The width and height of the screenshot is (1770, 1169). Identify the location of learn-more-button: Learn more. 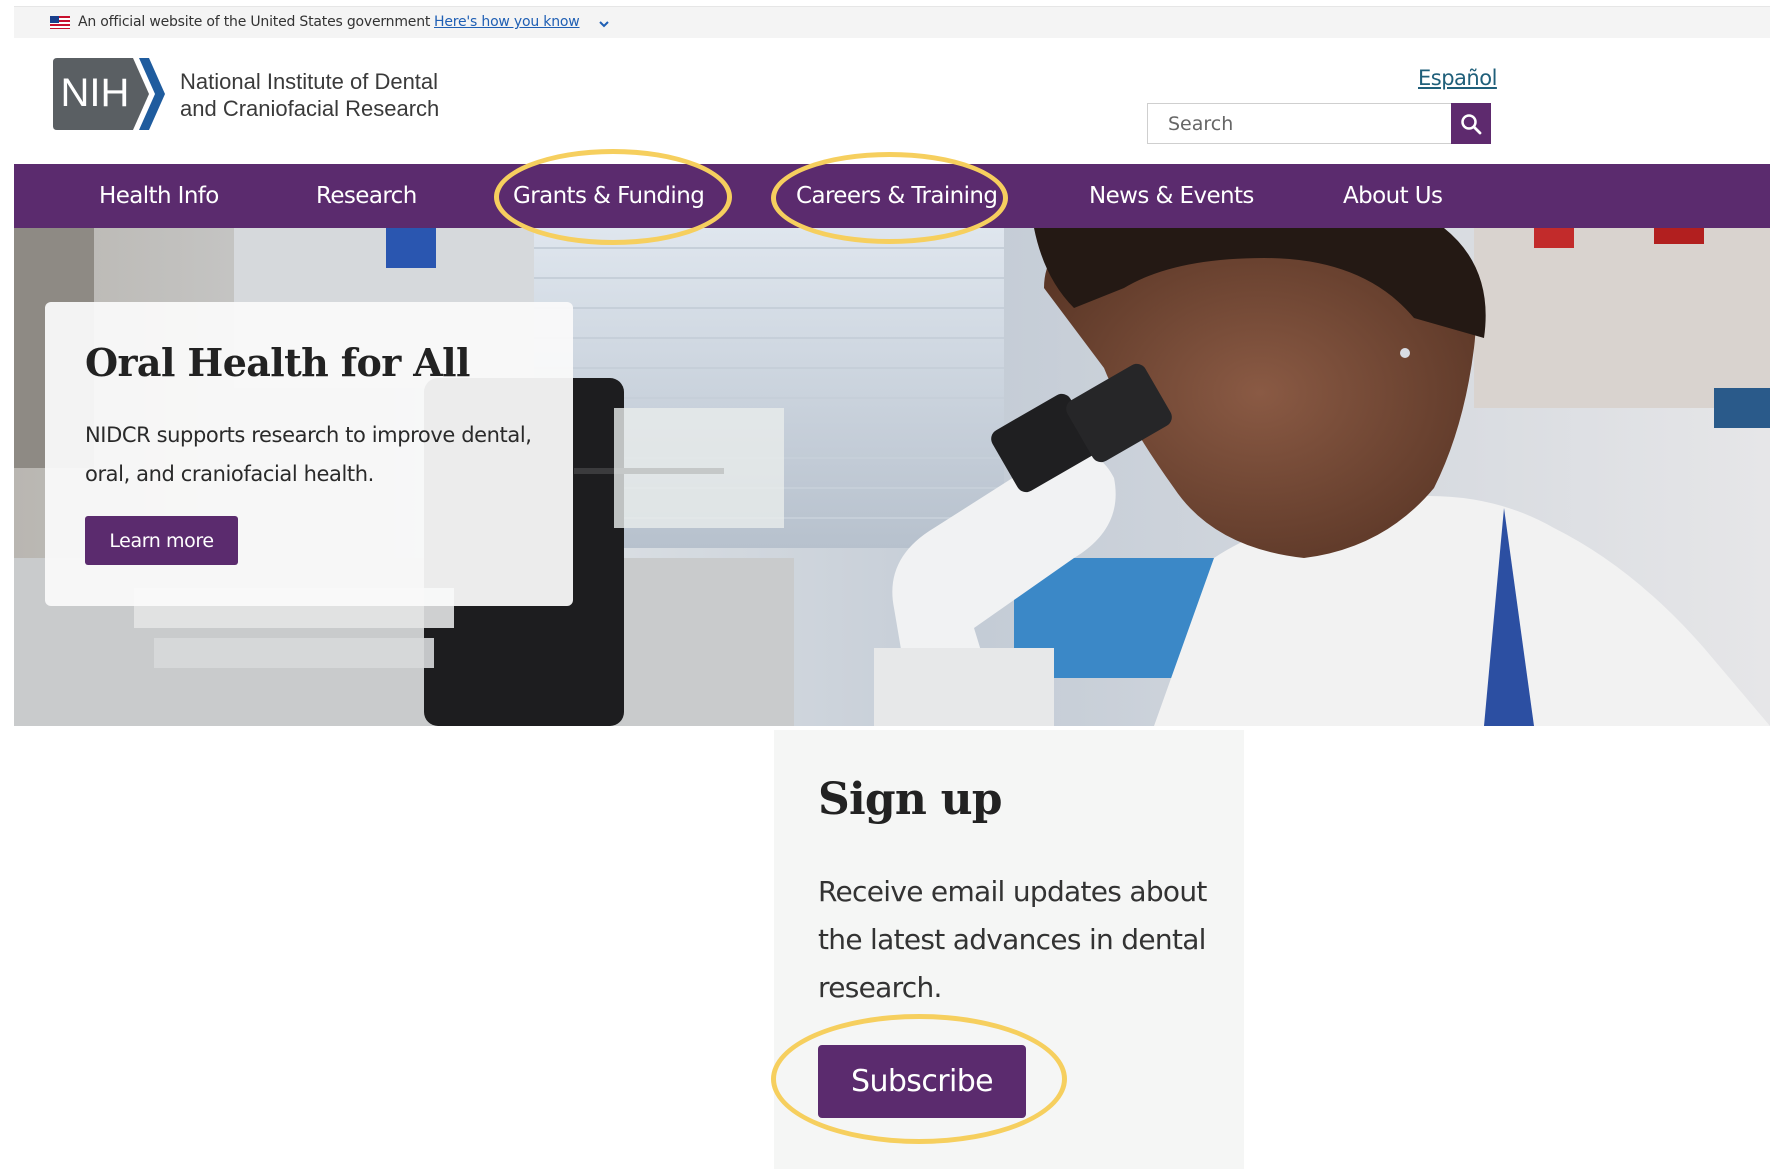
(161, 540).